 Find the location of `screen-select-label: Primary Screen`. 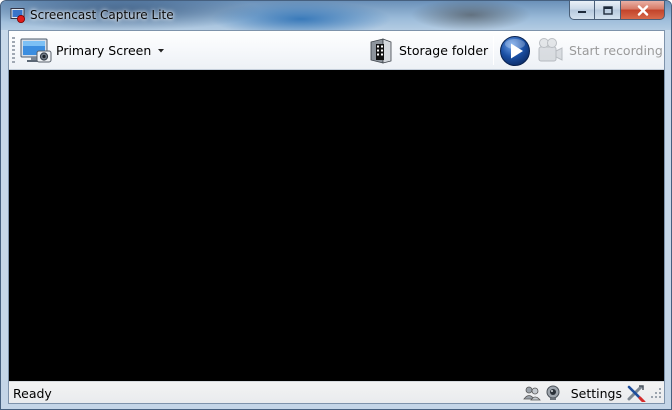

screen-select-label: Primary Screen is located at coordinates (104, 50).